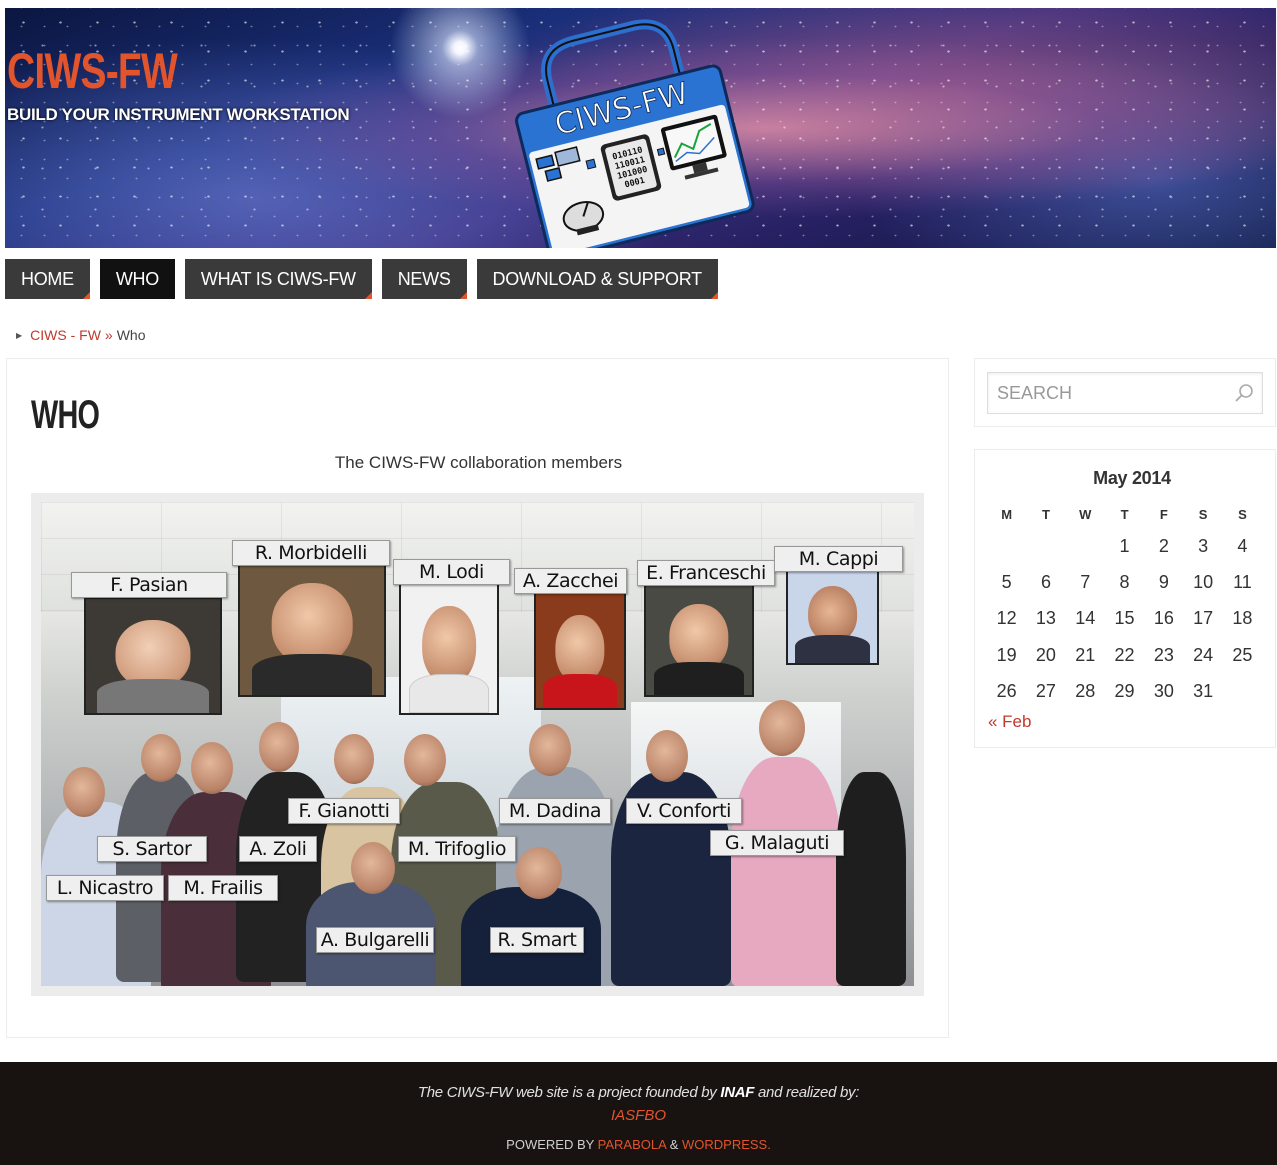 The height and width of the screenshot is (1165, 1277). Describe the element at coordinates (105, 888) in the screenshot. I see `name-tag: L. Nicastro` at that location.